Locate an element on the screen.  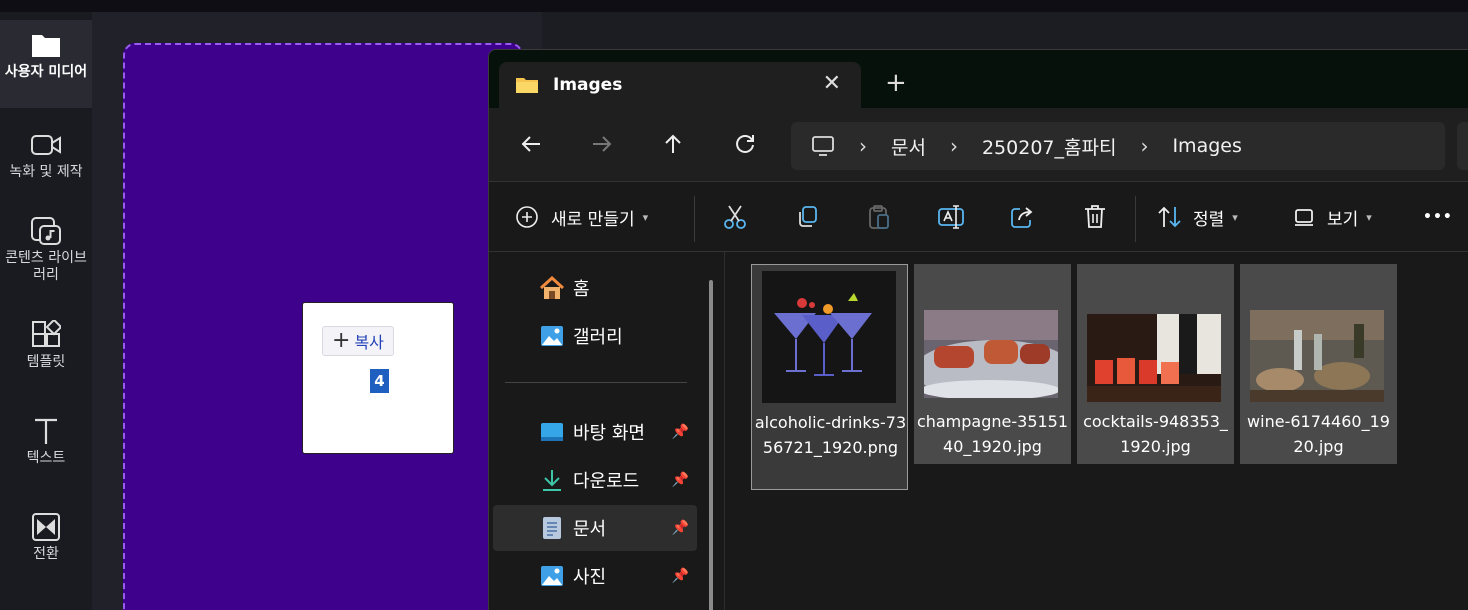
cut-button is located at coordinates (735, 217).